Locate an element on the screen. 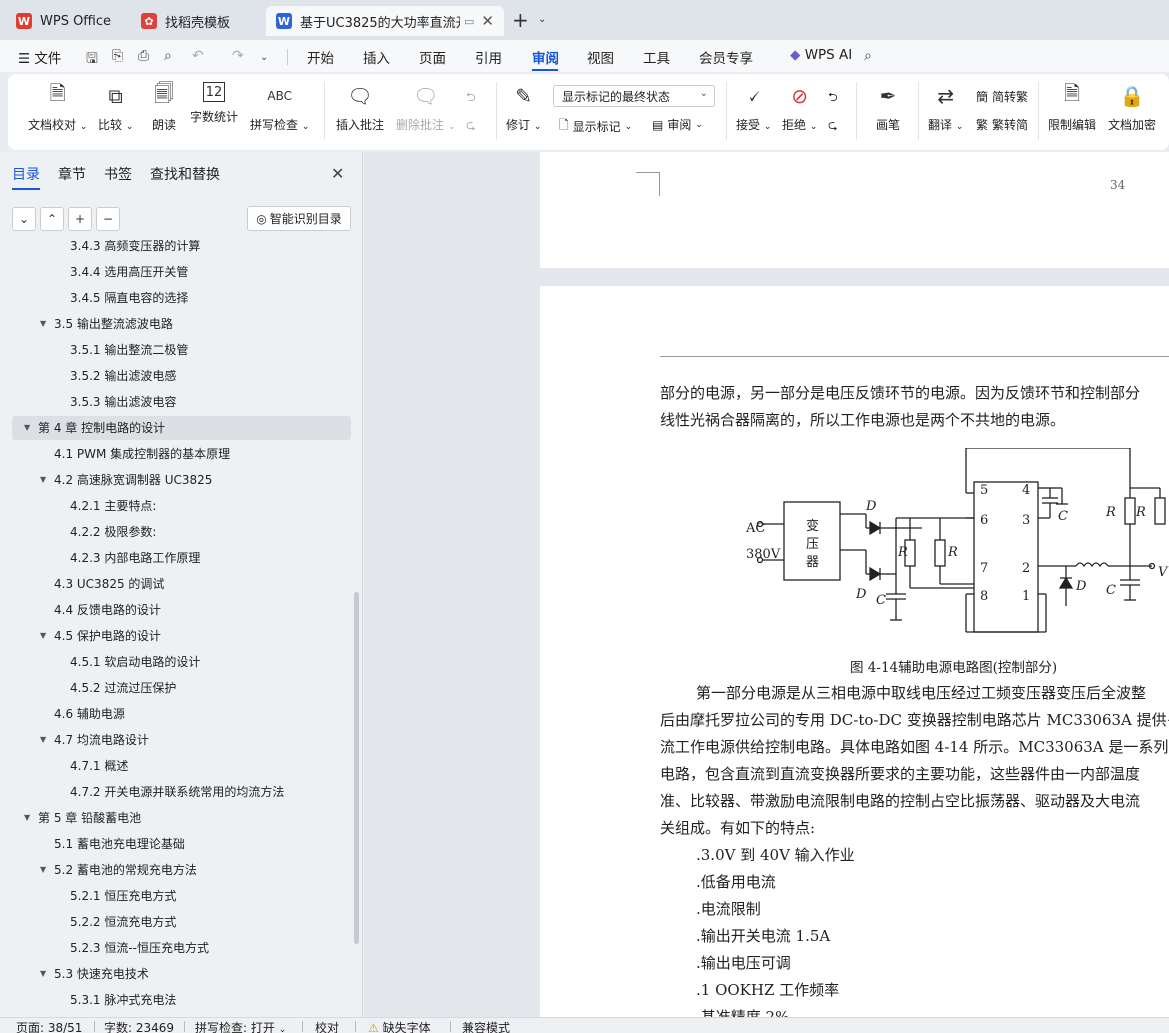 The image size is (1169, 1033). toc-item: 5.1 蓄电池充电理论基础 is located at coordinates (181, 844).